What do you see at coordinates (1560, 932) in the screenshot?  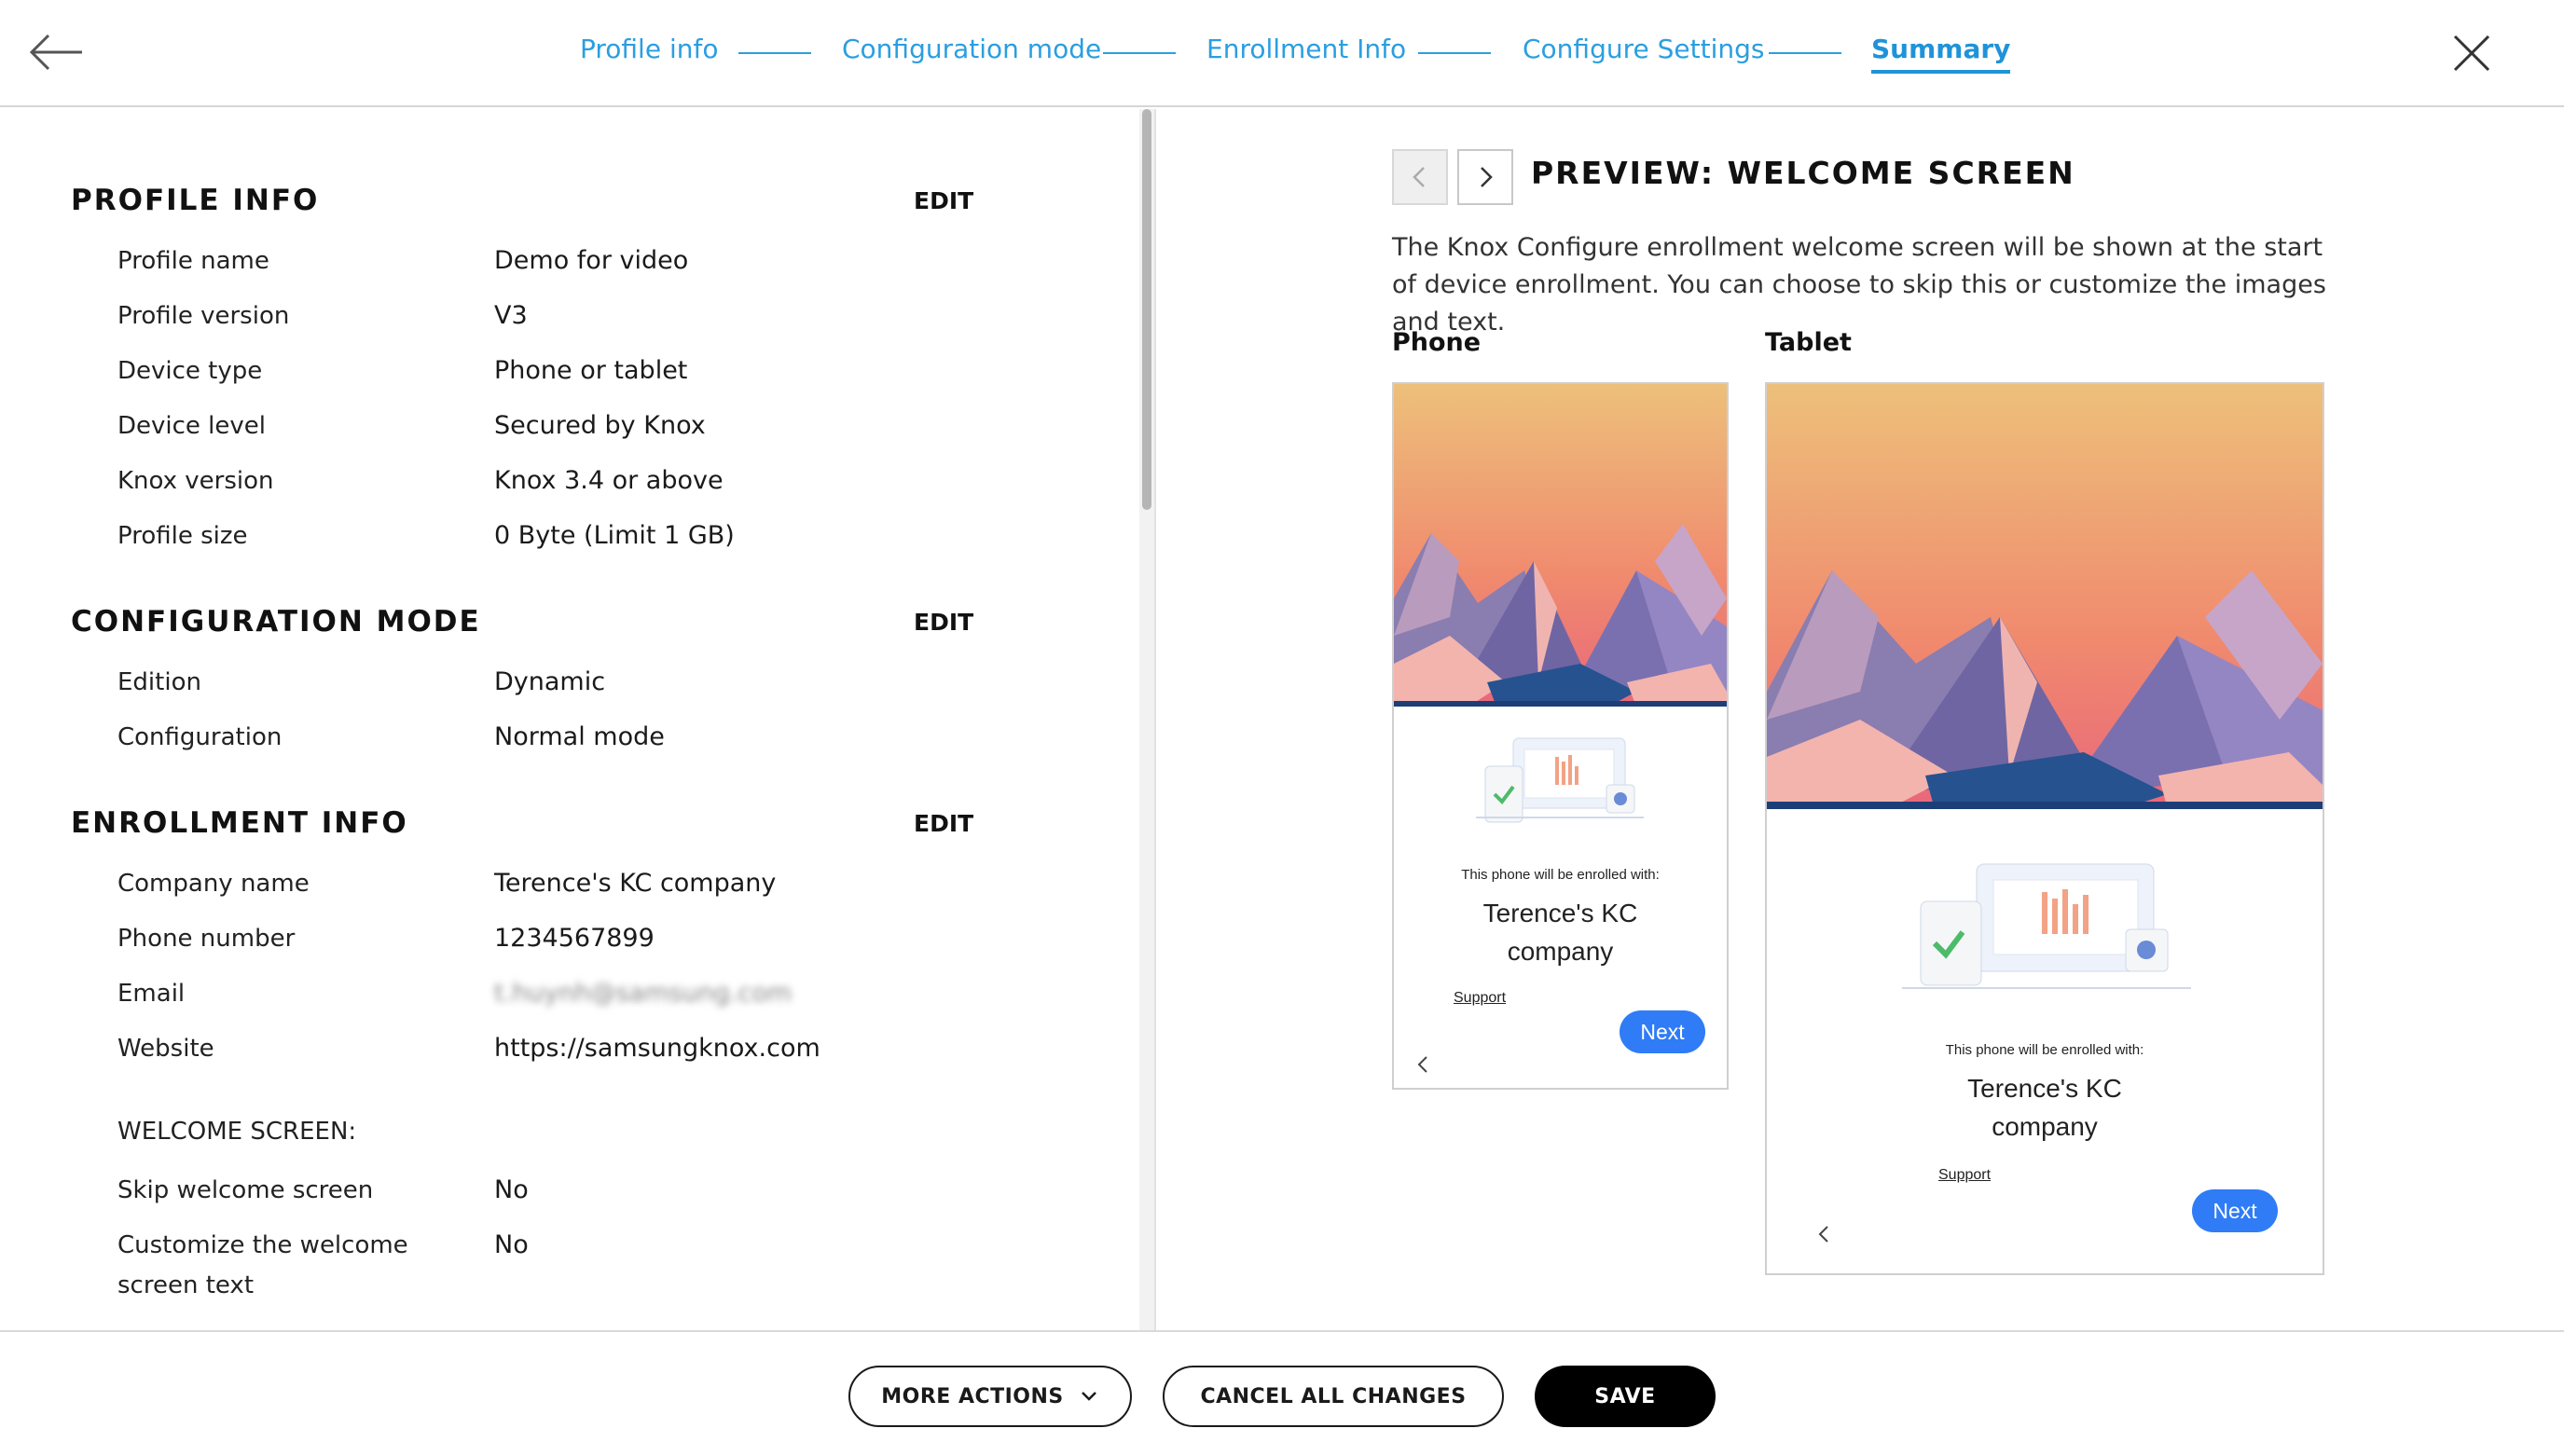 I see `phone-company-name: Terence's KC company` at bounding box center [1560, 932].